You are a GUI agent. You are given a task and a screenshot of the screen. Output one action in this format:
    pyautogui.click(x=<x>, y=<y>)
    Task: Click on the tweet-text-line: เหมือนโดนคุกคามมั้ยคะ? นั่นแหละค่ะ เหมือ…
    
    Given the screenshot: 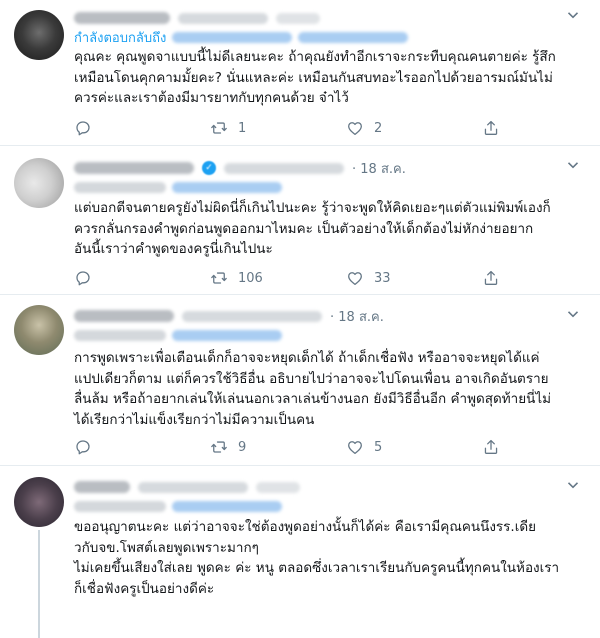 What is the action you would take?
    pyautogui.click(x=313, y=77)
    